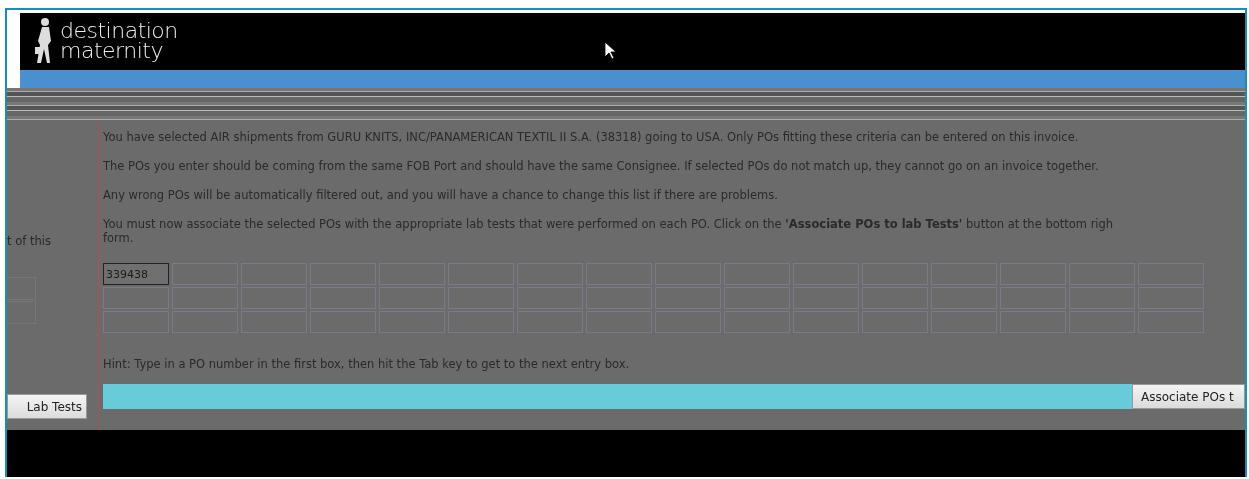 This screenshot has height=479, width=1249. What do you see at coordinates (1188, 396) in the screenshot?
I see `associate-button: Associate POs t` at bounding box center [1188, 396].